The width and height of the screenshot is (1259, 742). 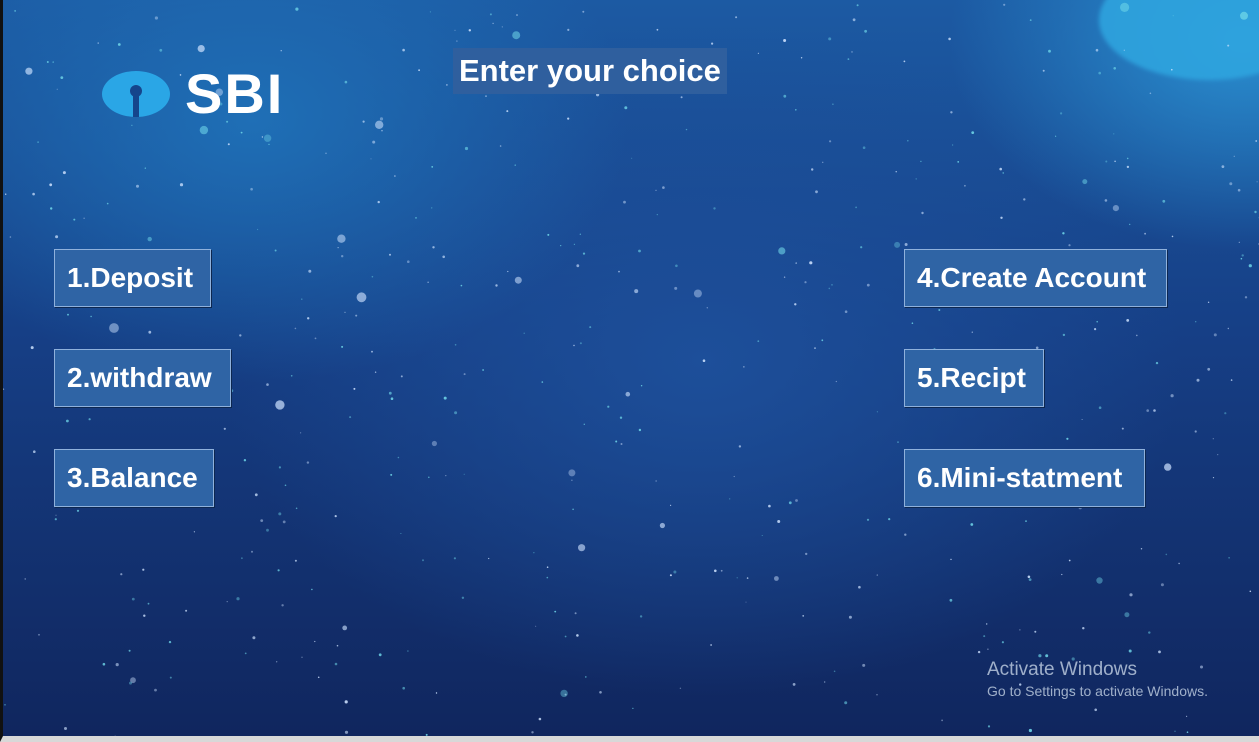 What do you see at coordinates (132, 278) in the screenshot?
I see `deposit-button: 1.Deposit` at bounding box center [132, 278].